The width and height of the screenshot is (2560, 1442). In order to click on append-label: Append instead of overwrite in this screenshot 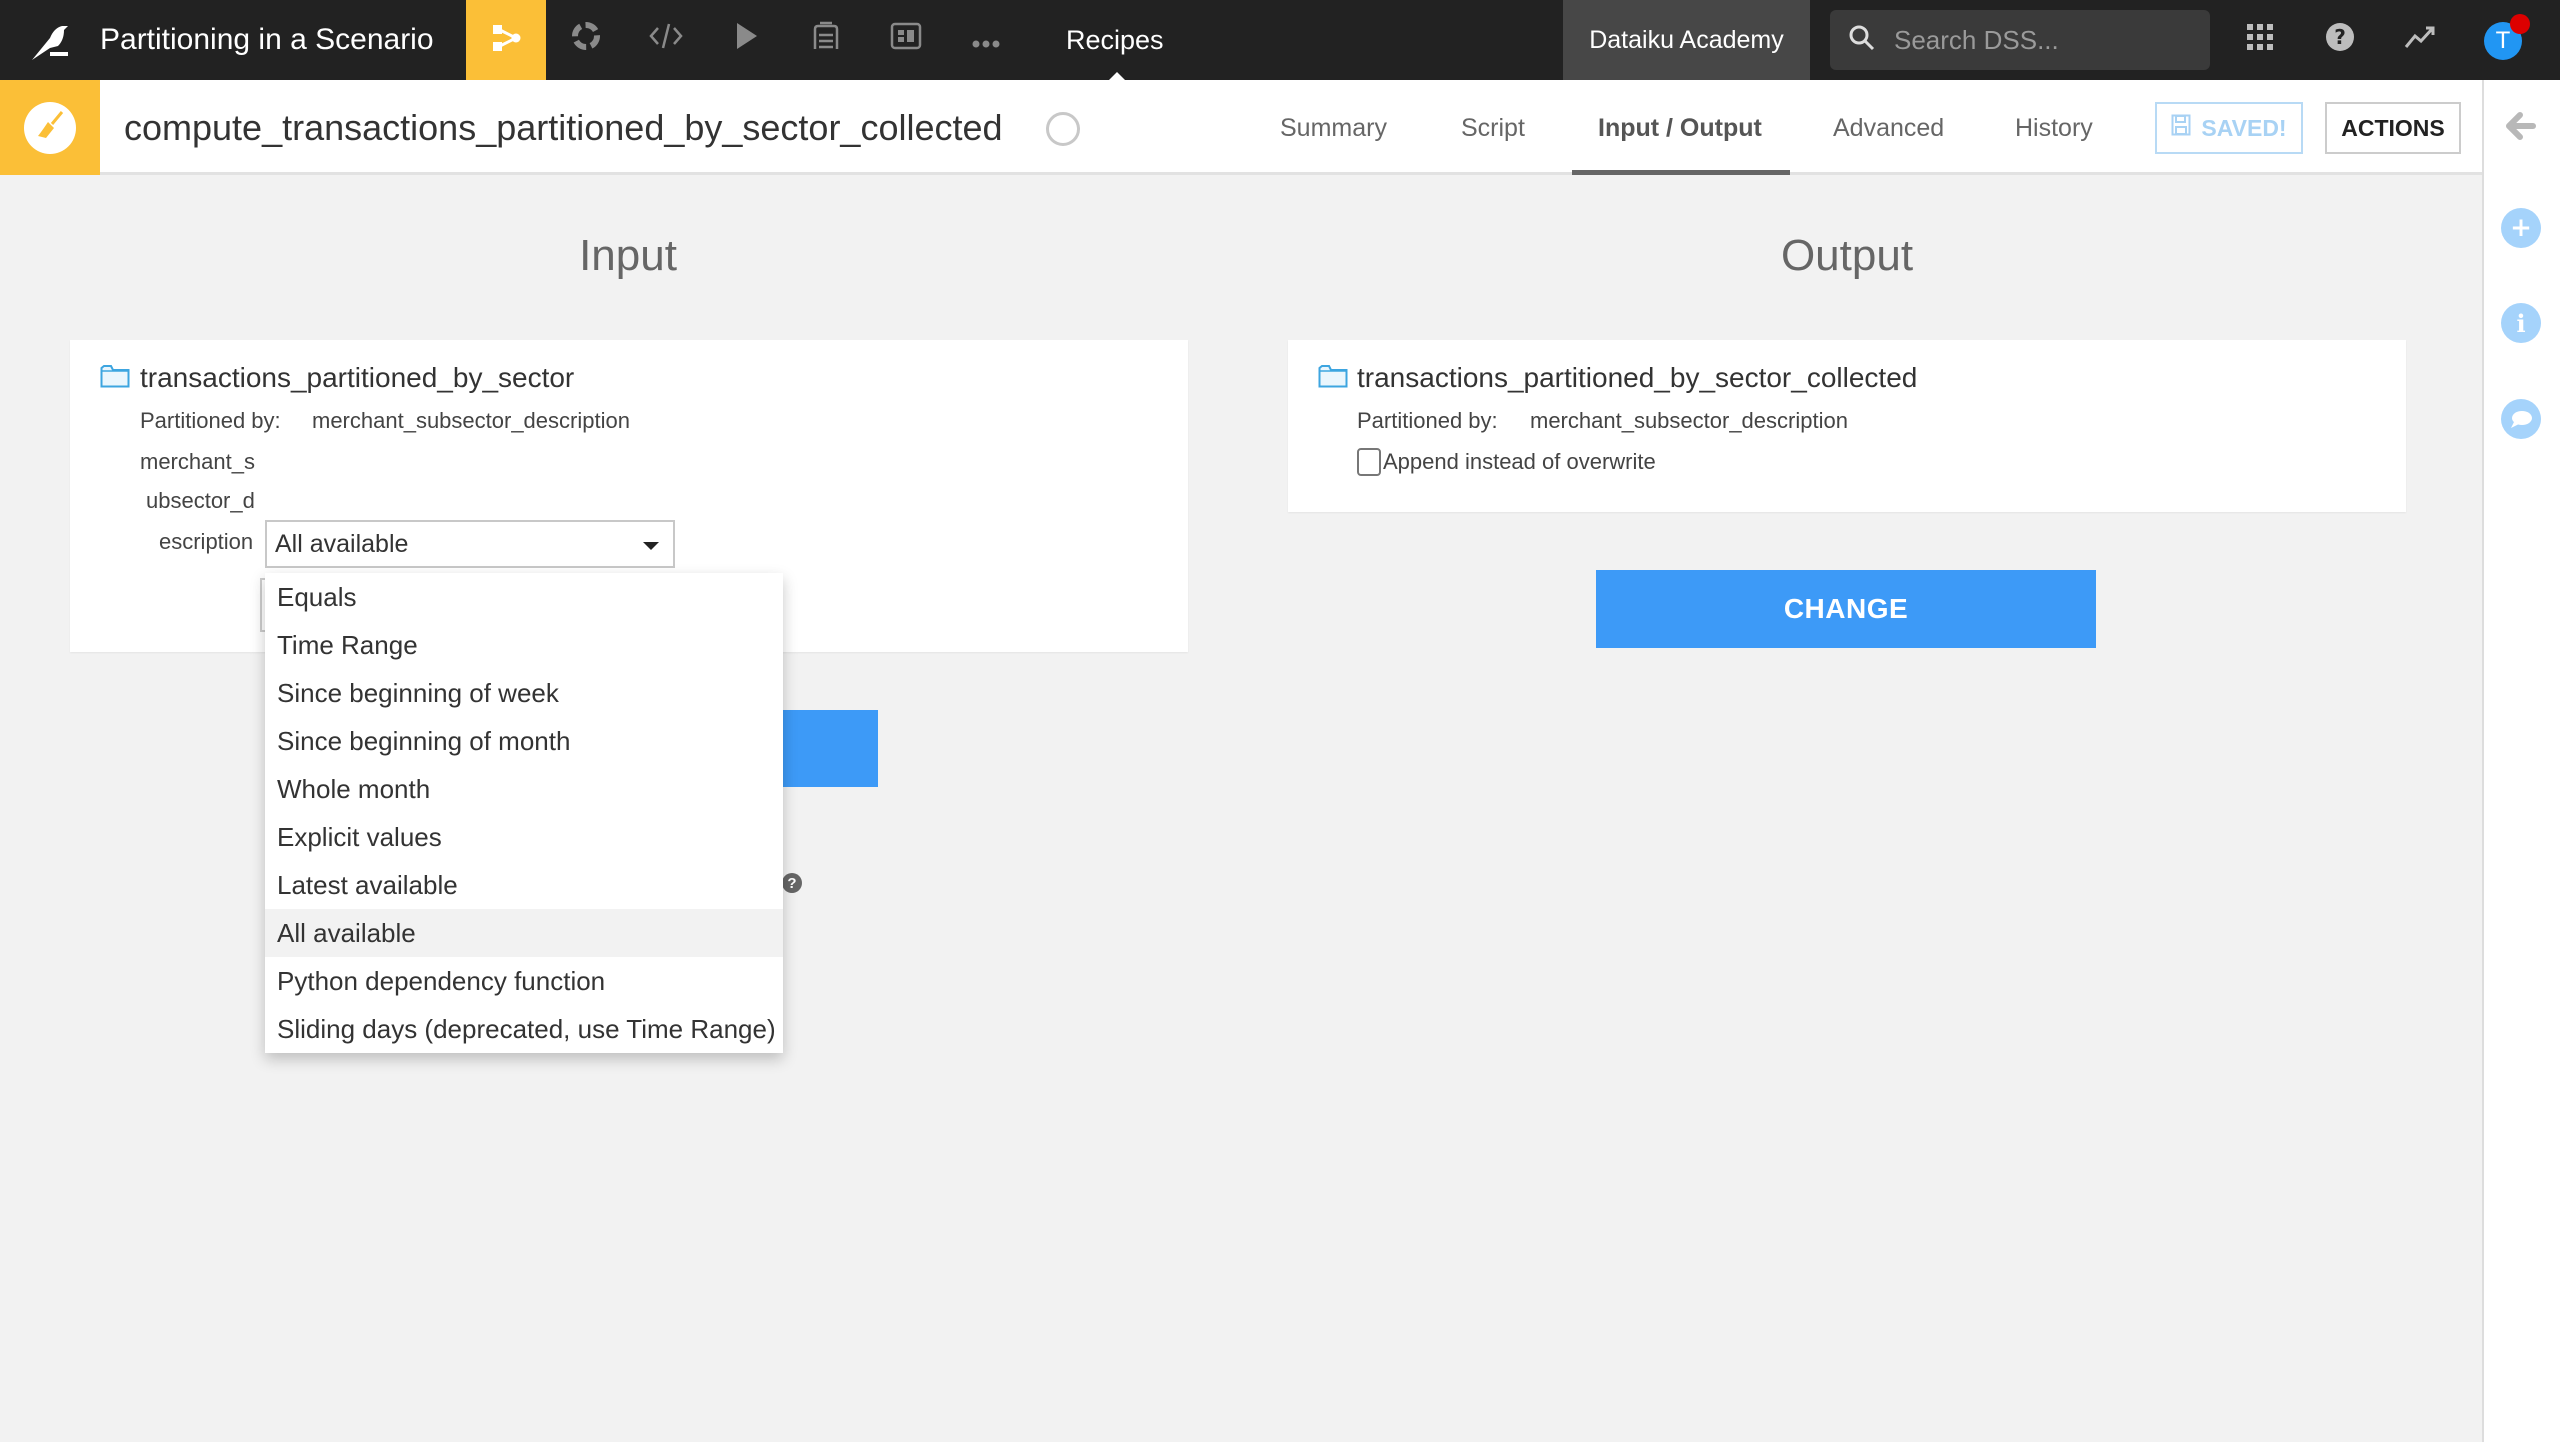, I will do `click(1519, 462)`.